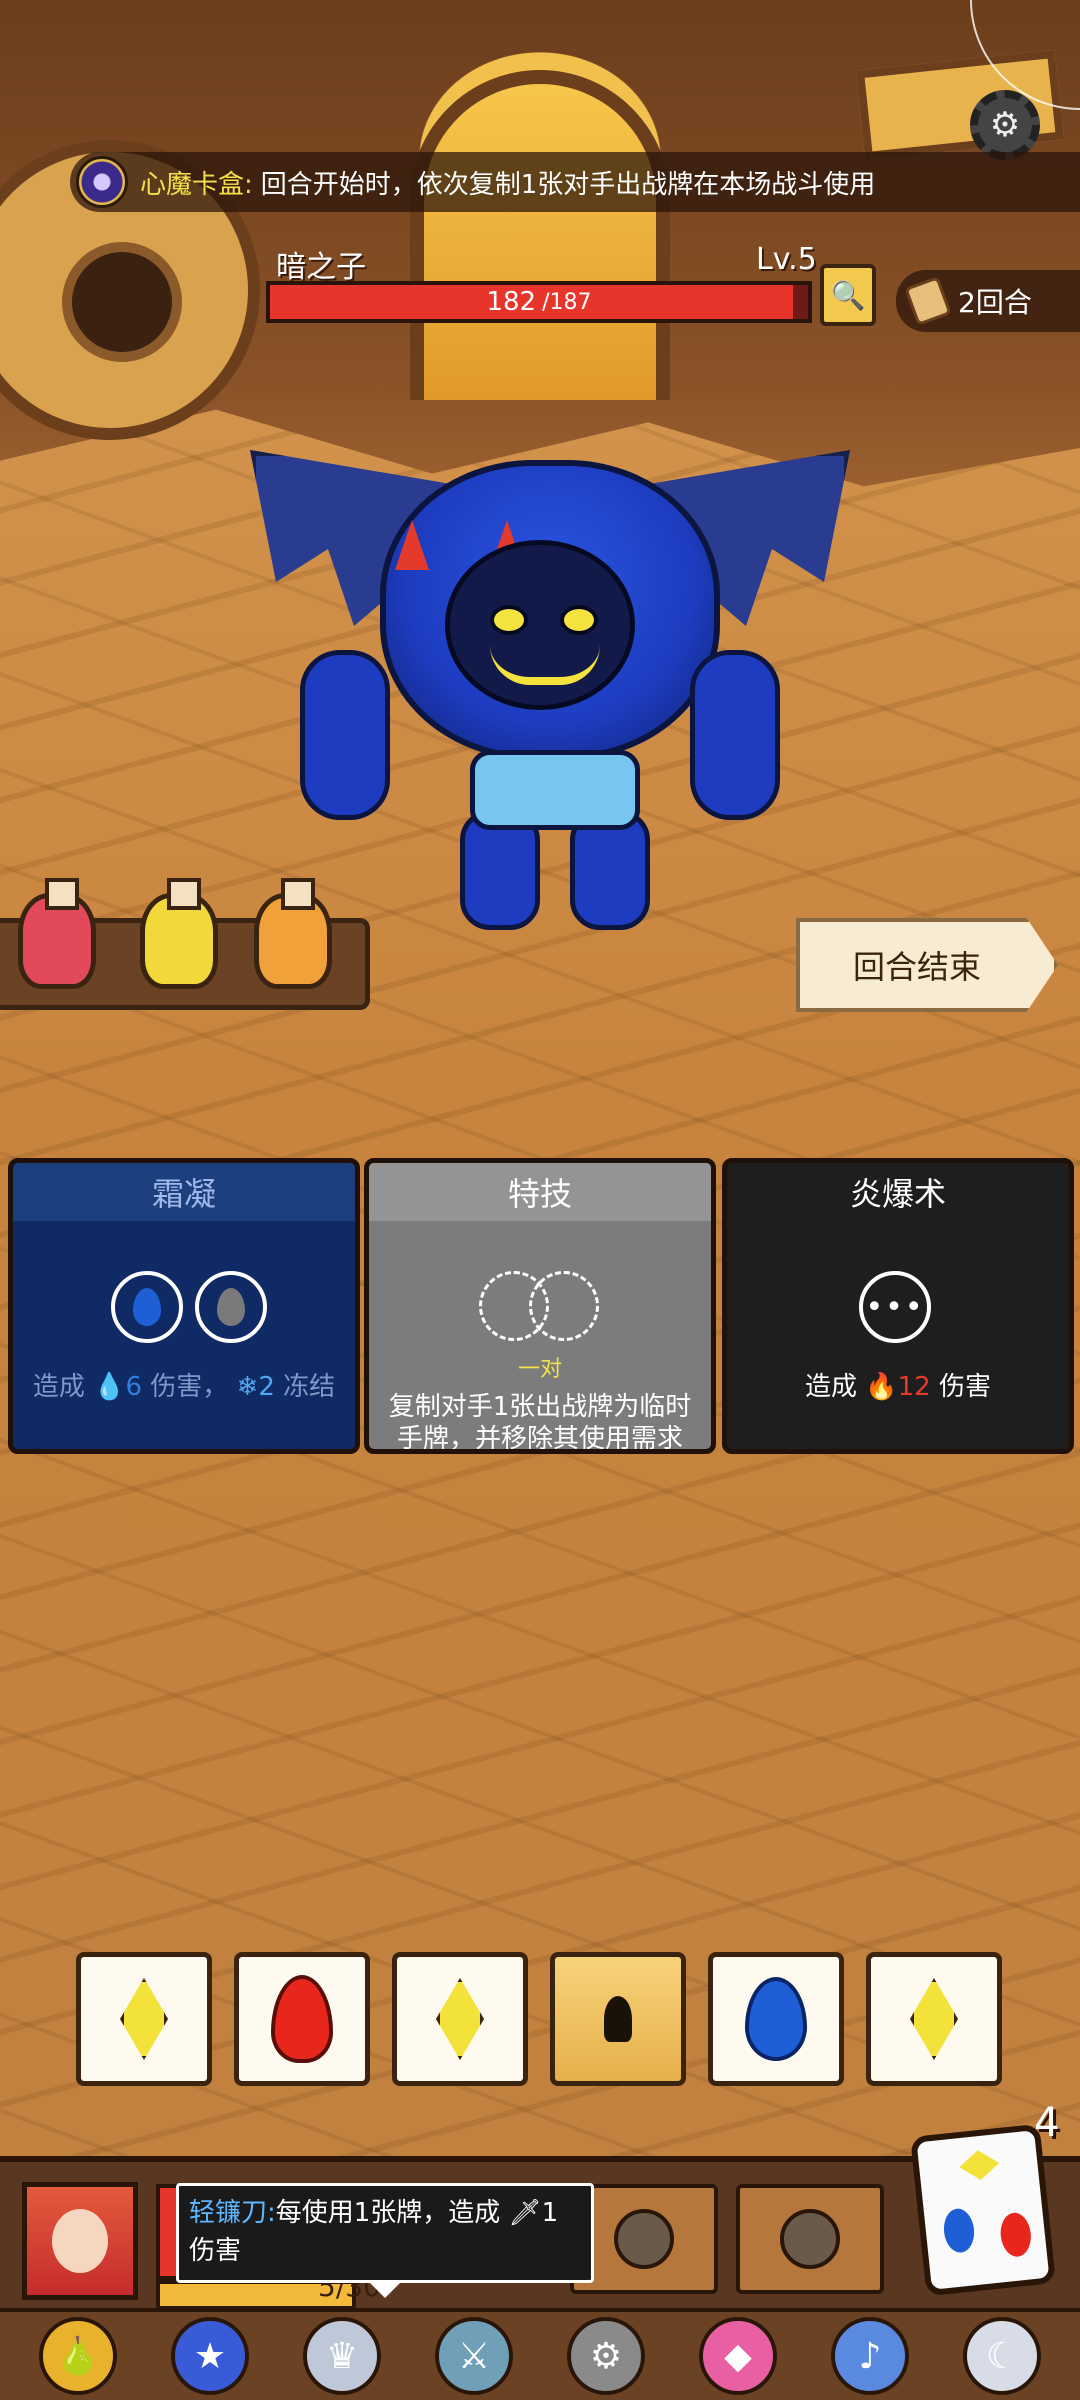  I want to click on enemy-info-button: 🔍, so click(848, 295).